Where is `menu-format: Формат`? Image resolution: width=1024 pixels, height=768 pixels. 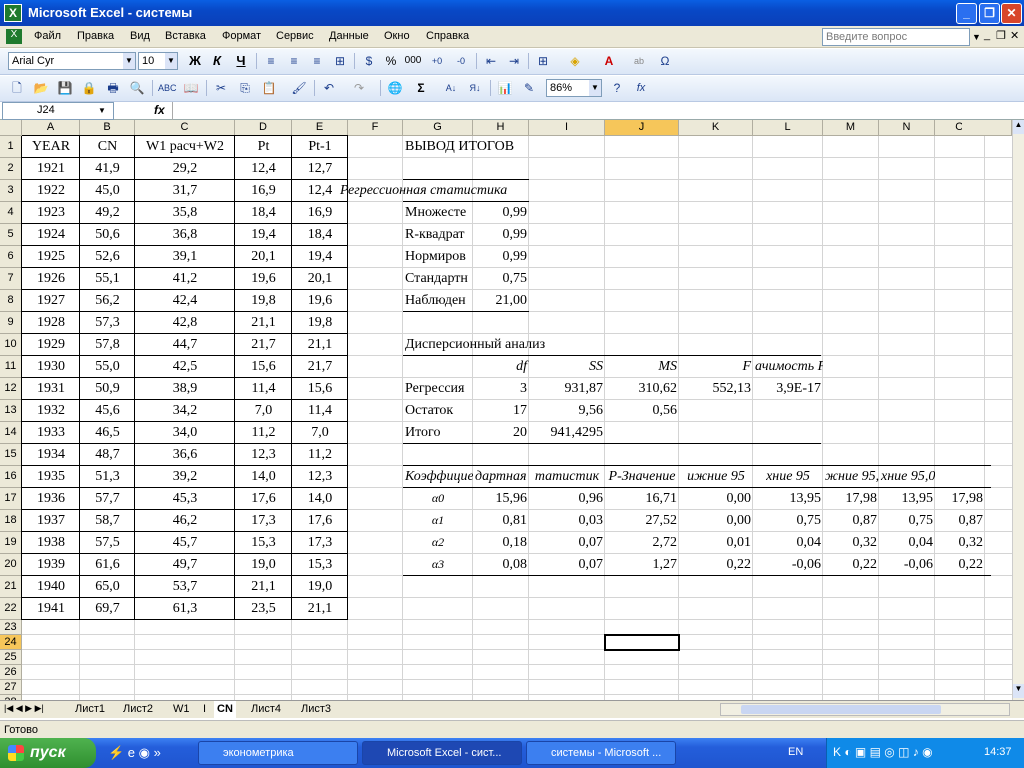 menu-format: Формат is located at coordinates (241, 36).